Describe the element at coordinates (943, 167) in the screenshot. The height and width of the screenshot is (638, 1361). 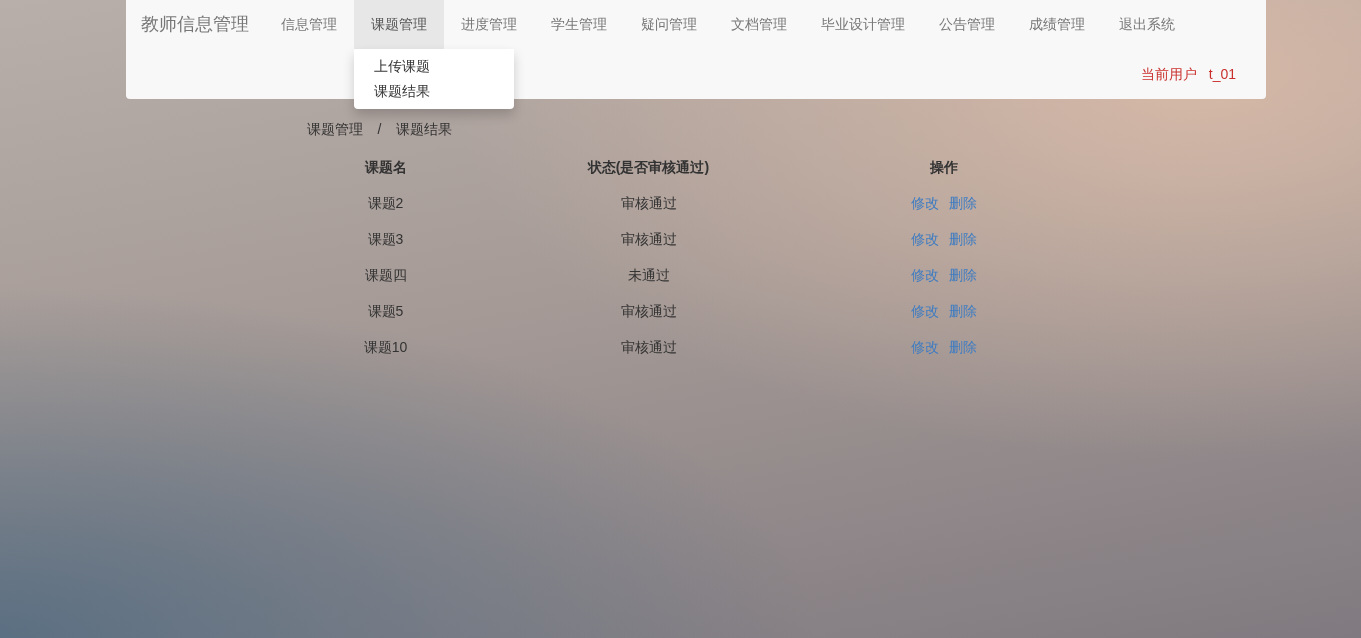
I see `column-header: 操作` at that location.